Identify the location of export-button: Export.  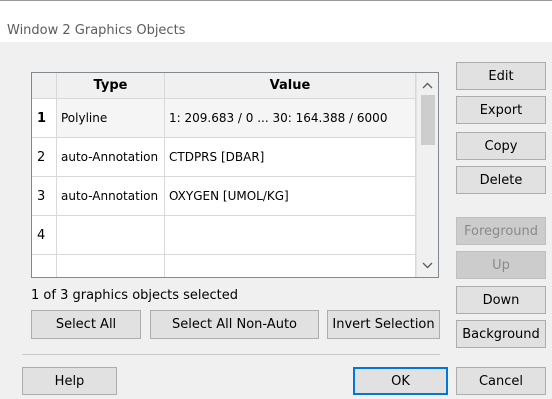
(501, 110).